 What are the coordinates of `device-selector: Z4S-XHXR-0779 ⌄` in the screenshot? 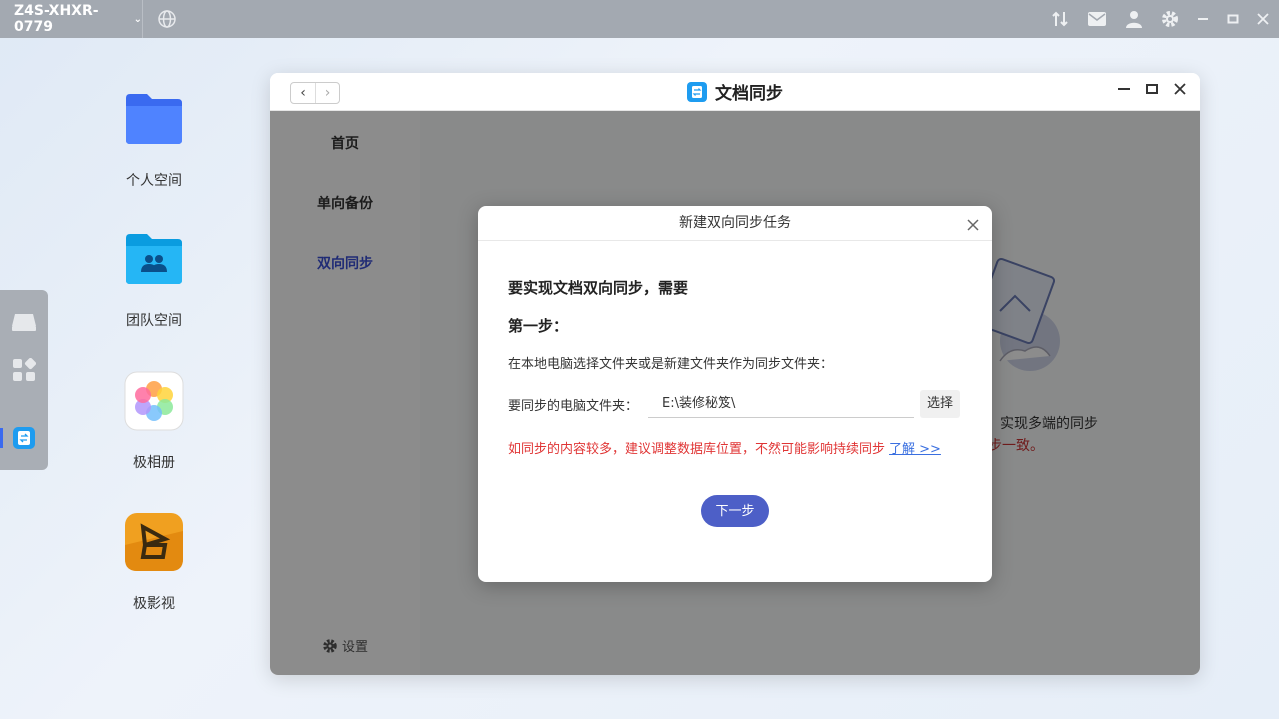 It's located at (71, 19).